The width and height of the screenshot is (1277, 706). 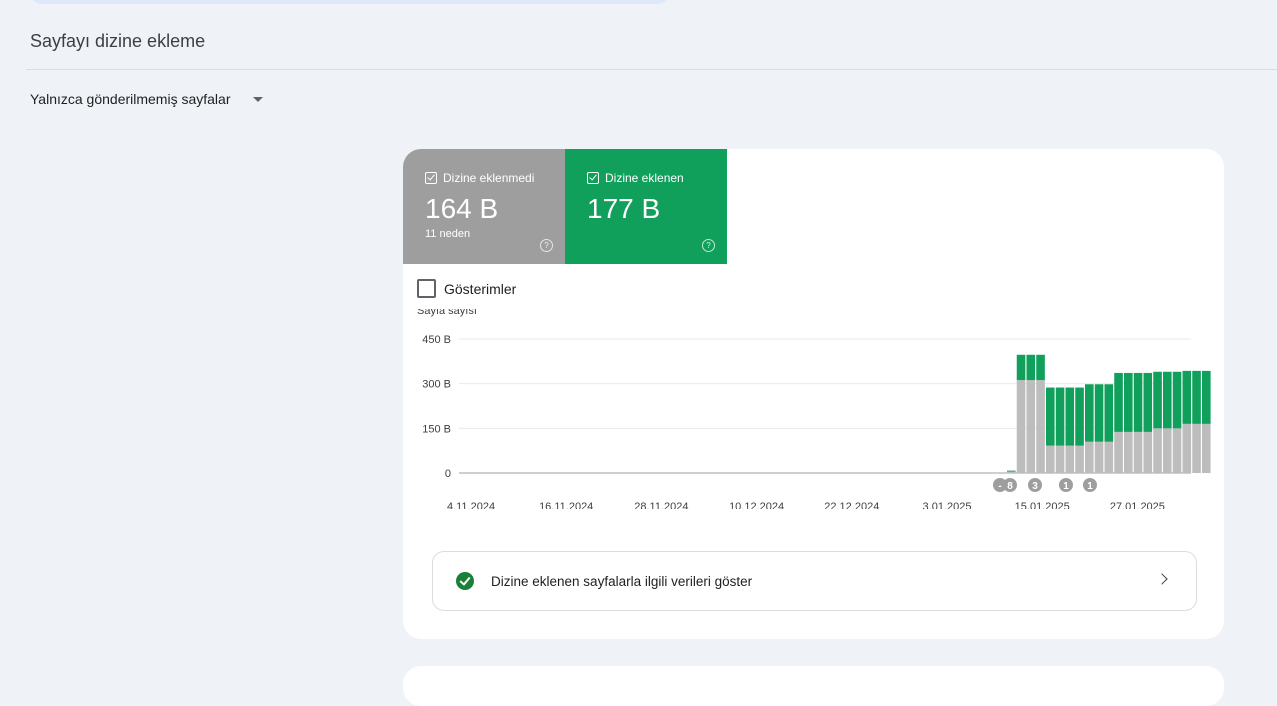 I want to click on chevron-right-icon, so click(x=1162, y=579).